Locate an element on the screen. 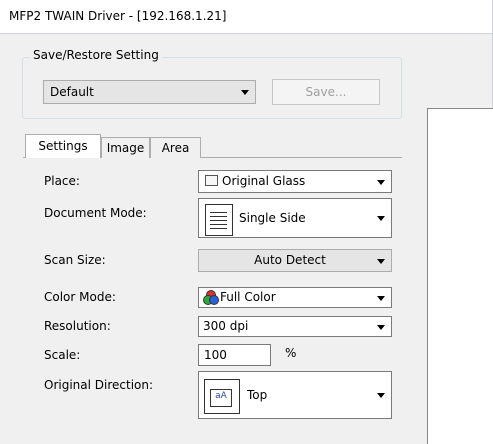  scale-label: Scale: is located at coordinates (62, 355).